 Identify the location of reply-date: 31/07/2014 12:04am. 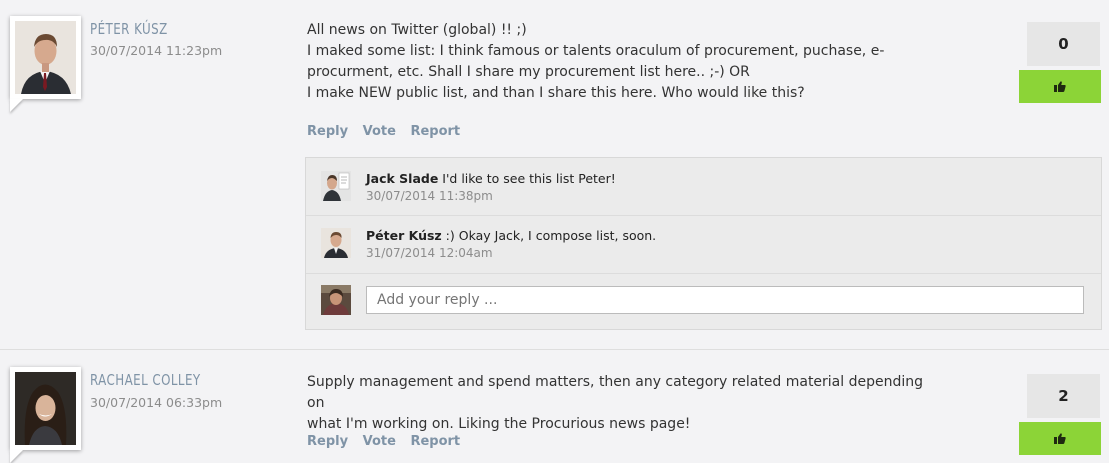
(429, 253).